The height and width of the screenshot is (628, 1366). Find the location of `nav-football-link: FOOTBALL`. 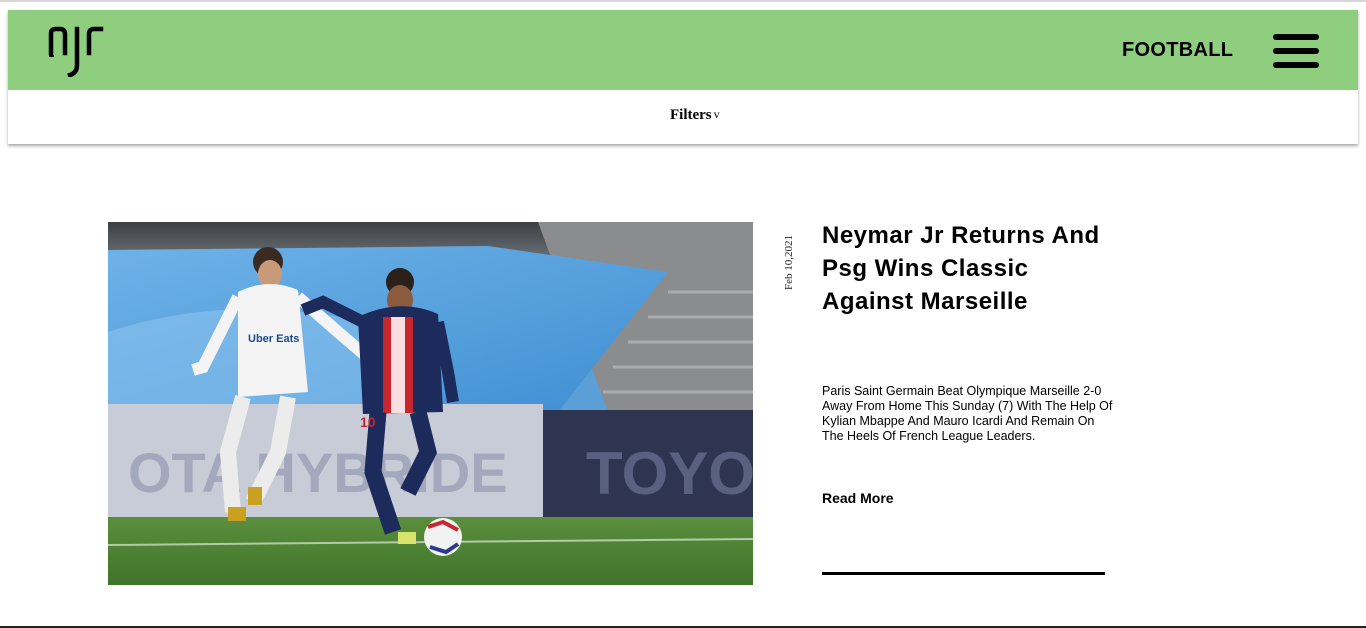

nav-football-link: FOOTBALL is located at coordinates (1177, 50).